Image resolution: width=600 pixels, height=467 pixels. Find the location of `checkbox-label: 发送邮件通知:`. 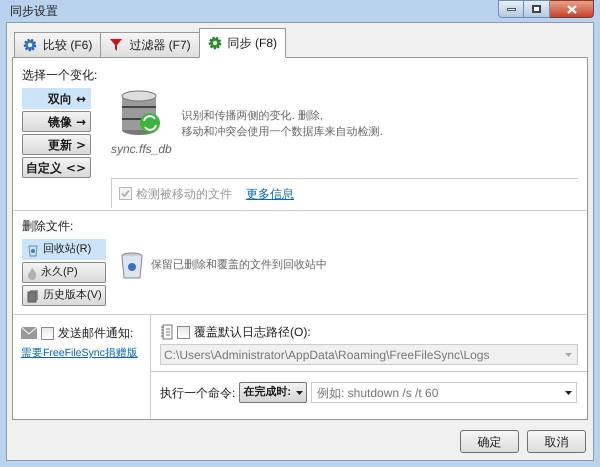

checkbox-label: 发送邮件通知: is located at coordinates (96, 333).